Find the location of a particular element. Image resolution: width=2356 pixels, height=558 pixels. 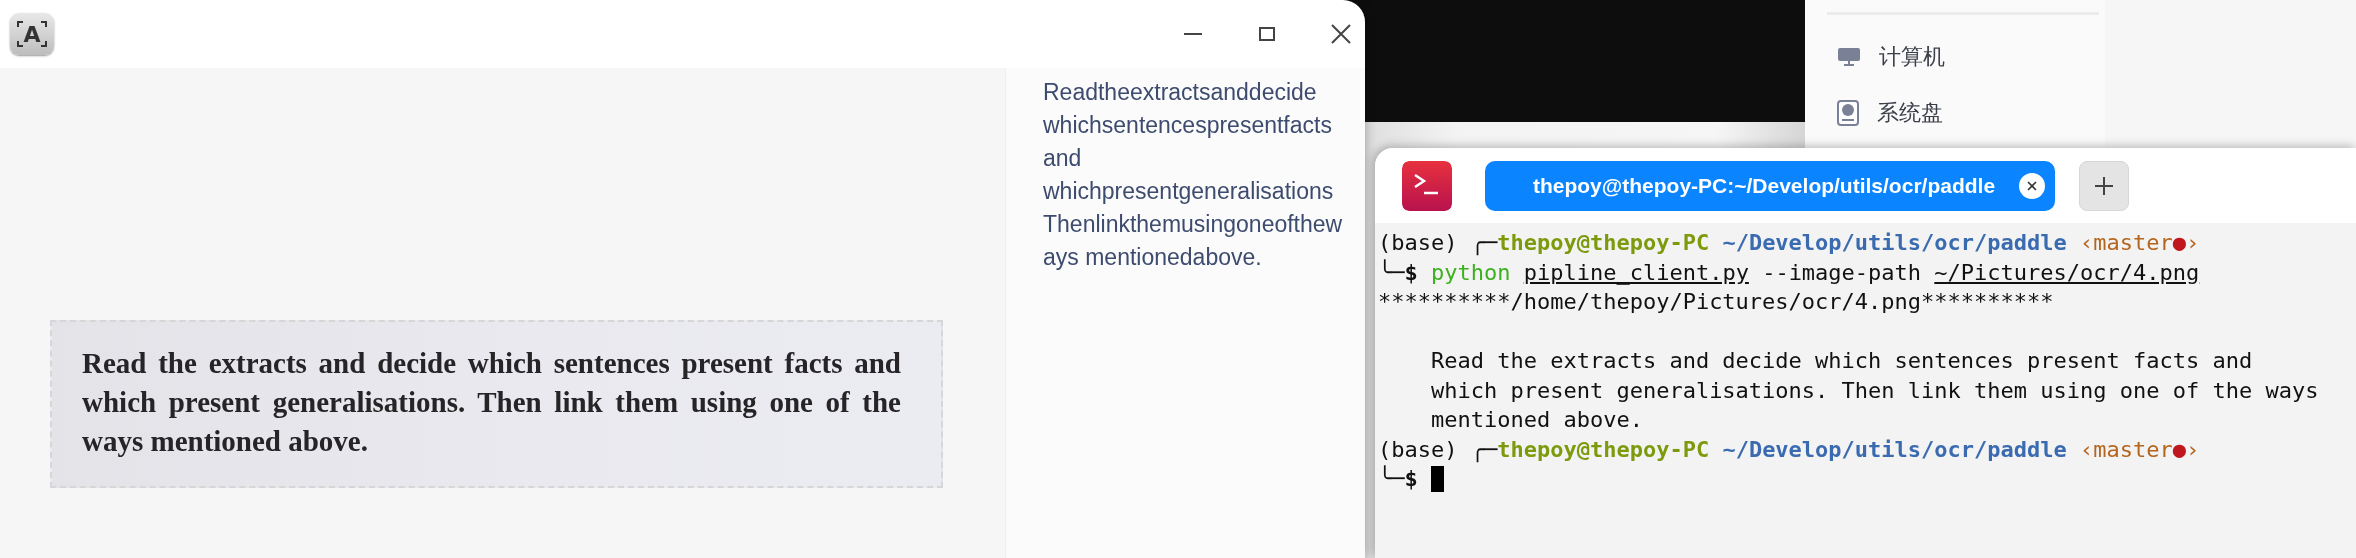

monitor-icon is located at coordinates (1849, 57).